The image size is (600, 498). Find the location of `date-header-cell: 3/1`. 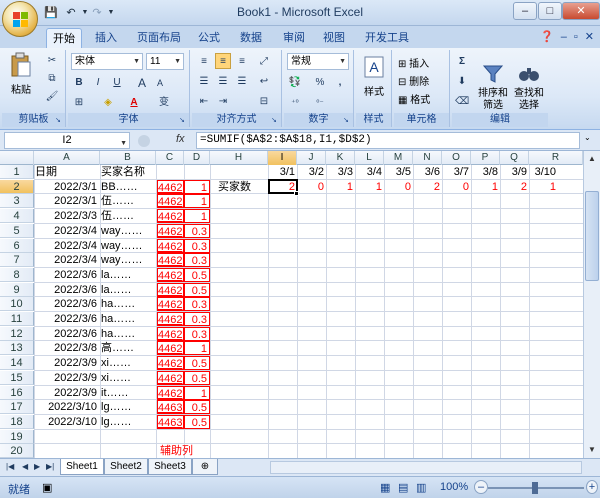

date-header-cell: 3/1 is located at coordinates (283, 172).